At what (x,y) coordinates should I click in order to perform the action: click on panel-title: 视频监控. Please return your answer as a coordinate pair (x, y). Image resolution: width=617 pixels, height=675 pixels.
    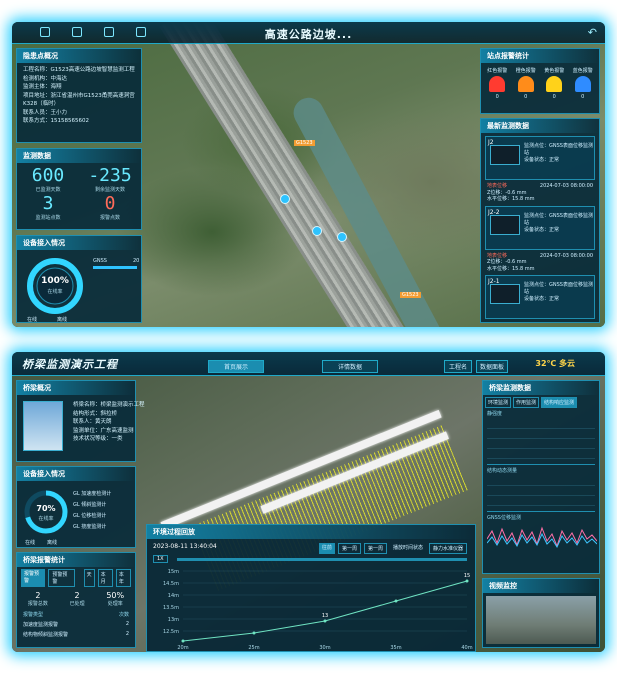
    Looking at the image, I should click on (541, 586).